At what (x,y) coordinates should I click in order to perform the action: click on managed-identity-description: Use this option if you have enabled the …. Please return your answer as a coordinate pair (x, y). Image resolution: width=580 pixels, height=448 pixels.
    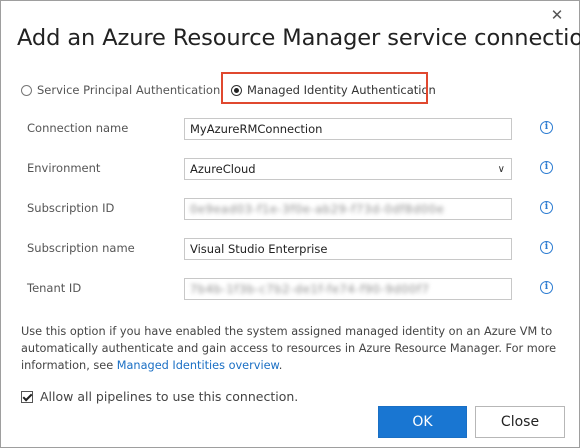
    Looking at the image, I should click on (291, 348).